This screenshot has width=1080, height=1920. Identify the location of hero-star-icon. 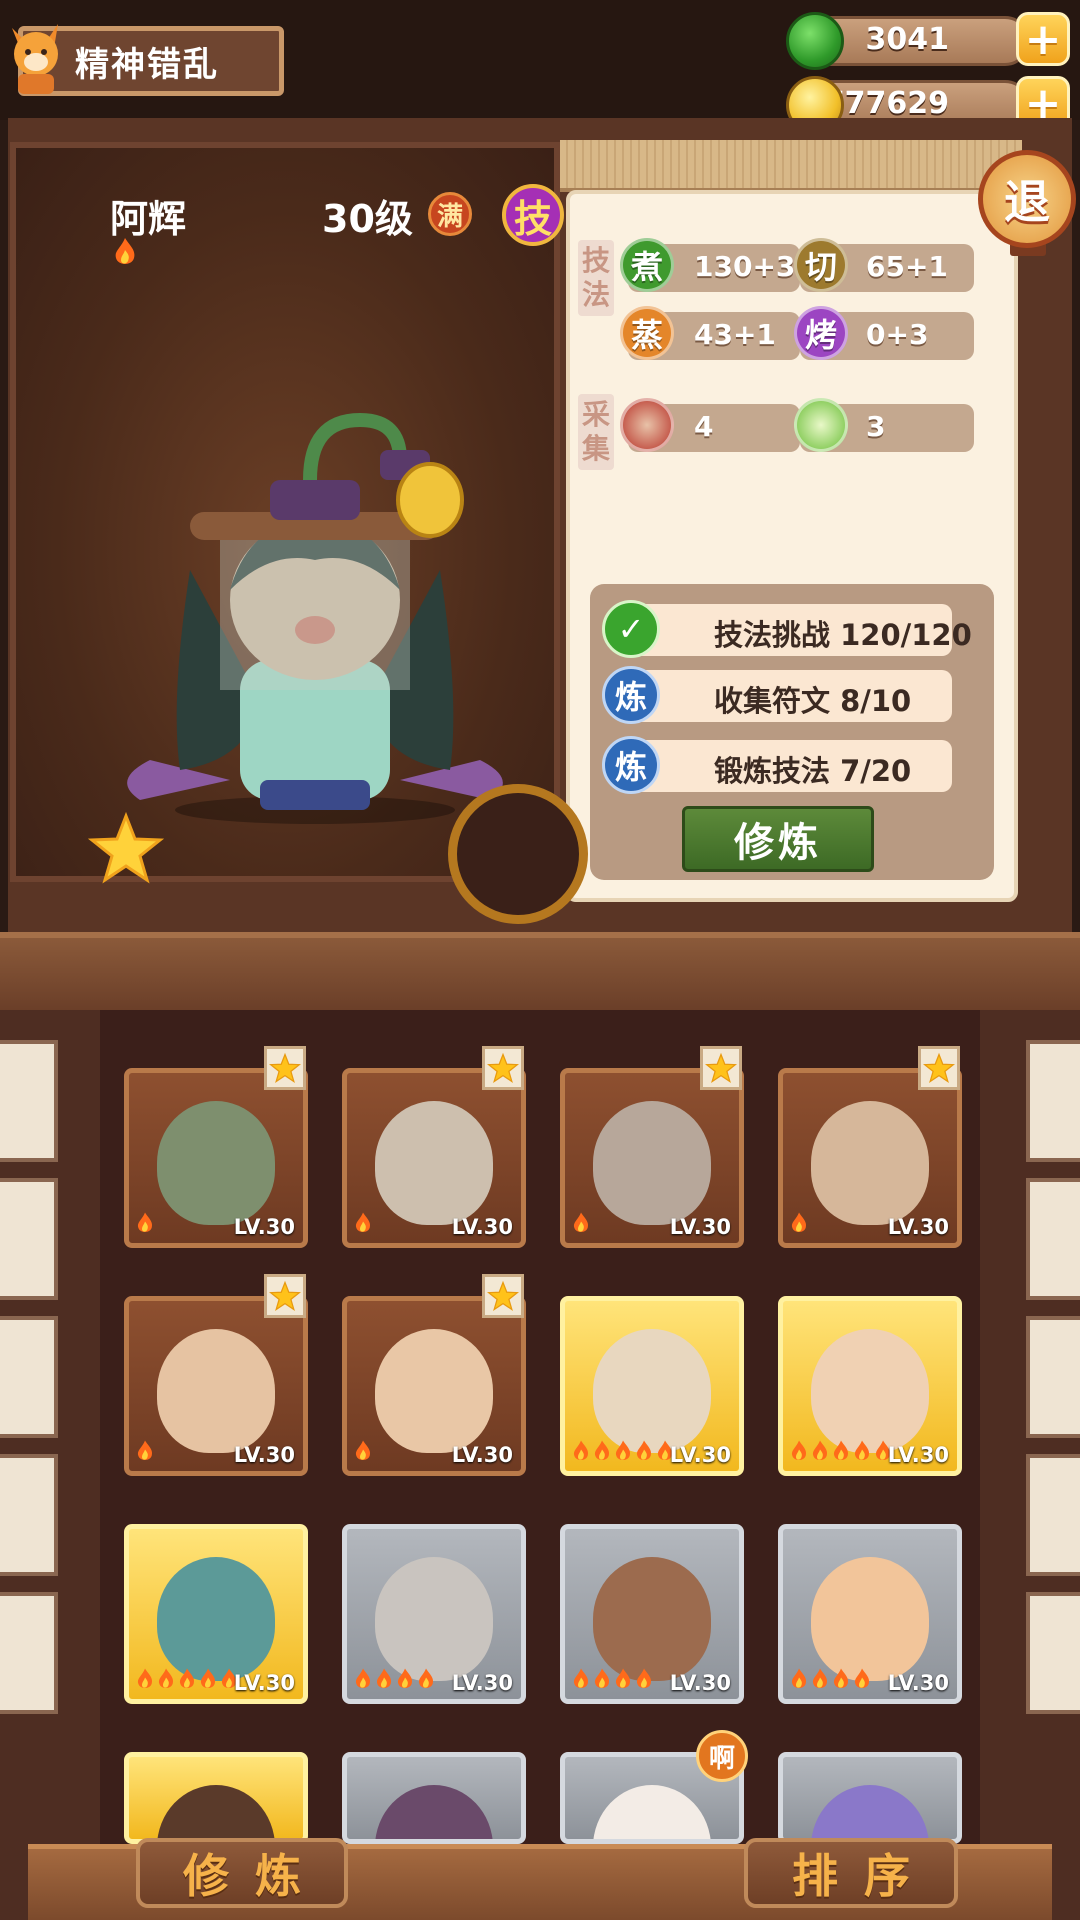
(126, 848).